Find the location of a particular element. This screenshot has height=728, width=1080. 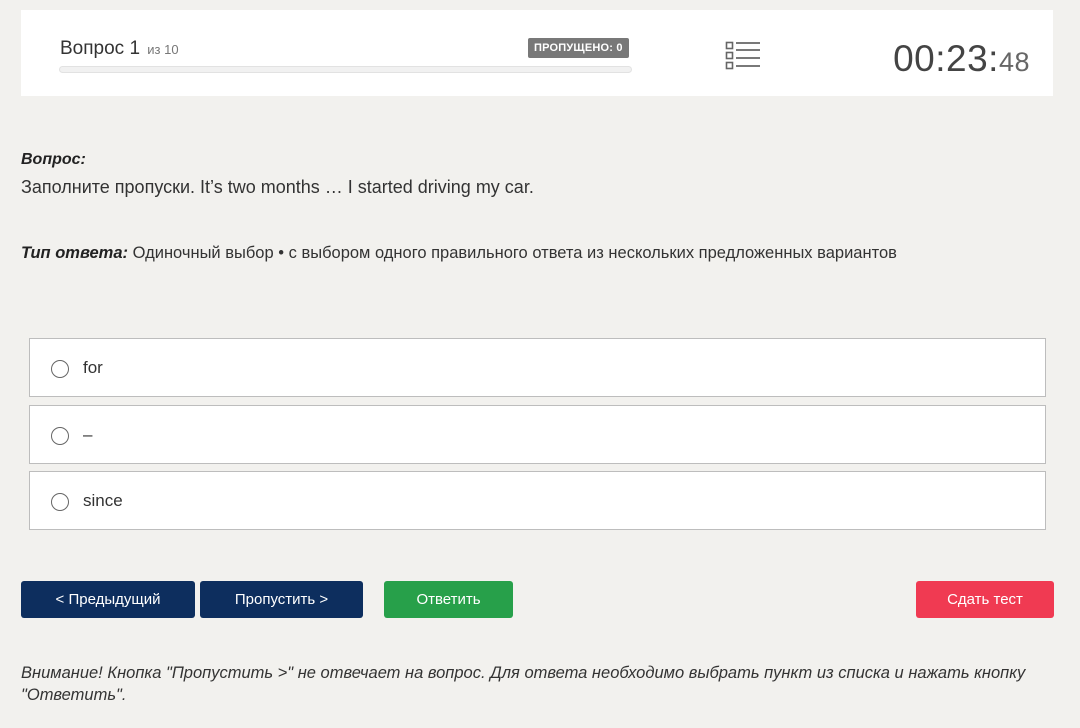

question-number: Вопрос 1 is located at coordinates (100, 48).